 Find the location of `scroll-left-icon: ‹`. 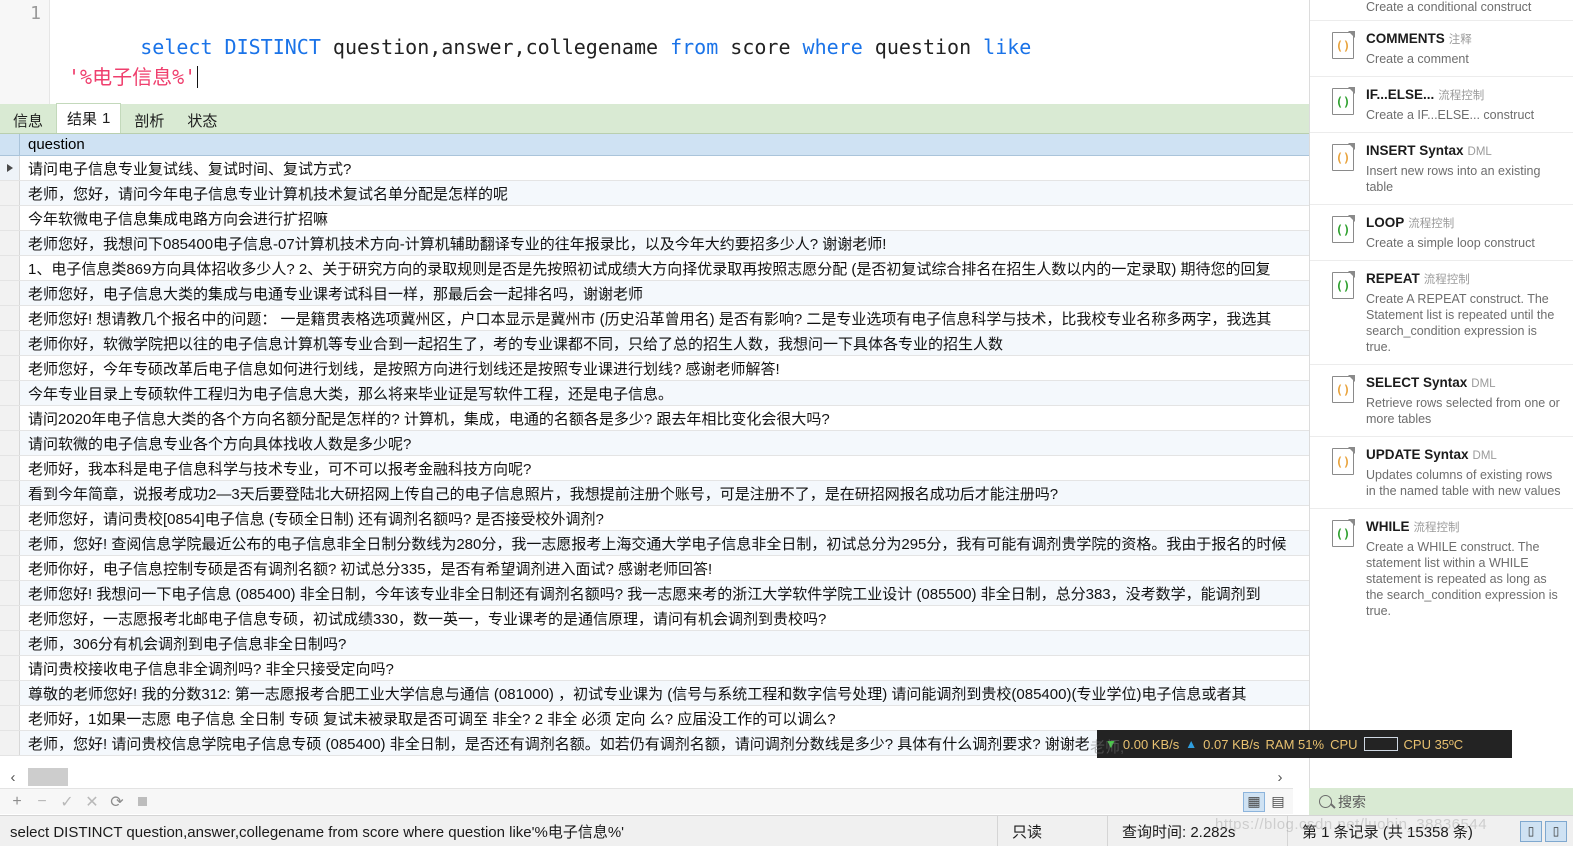

scroll-left-icon: ‹ is located at coordinates (13, 777).